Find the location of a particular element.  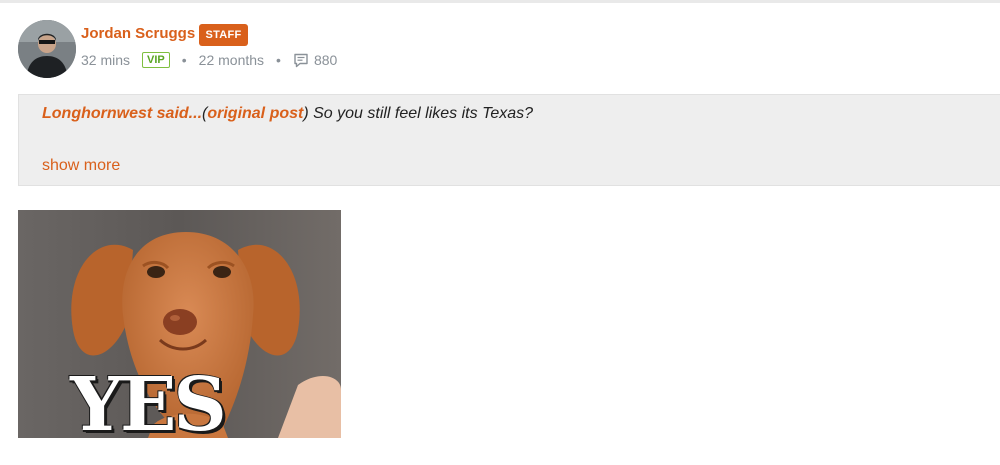

comment-count: 880 is located at coordinates (325, 60).